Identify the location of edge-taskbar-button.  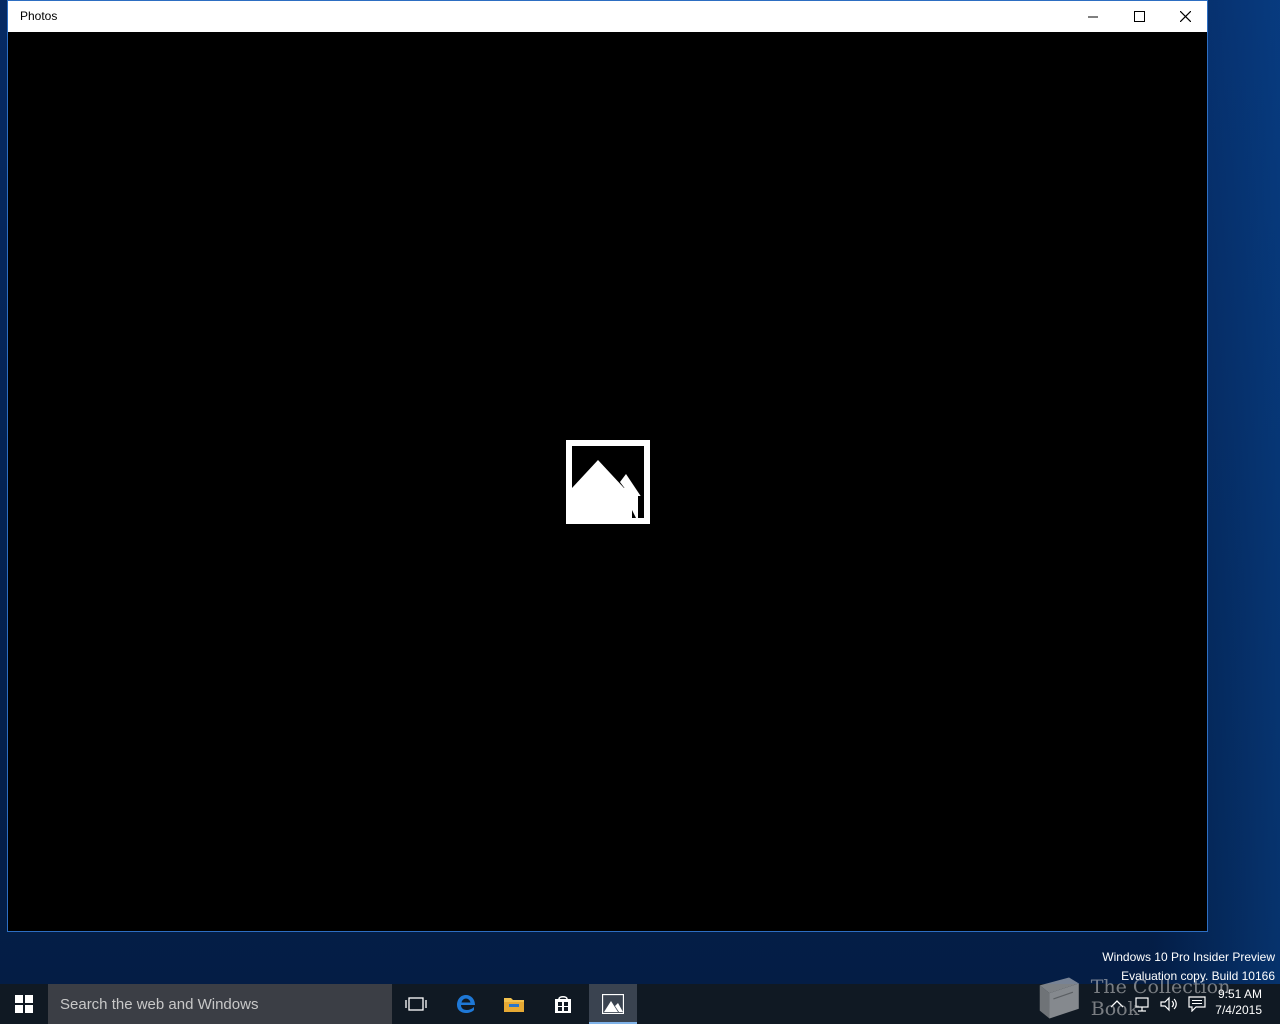
(466, 1004).